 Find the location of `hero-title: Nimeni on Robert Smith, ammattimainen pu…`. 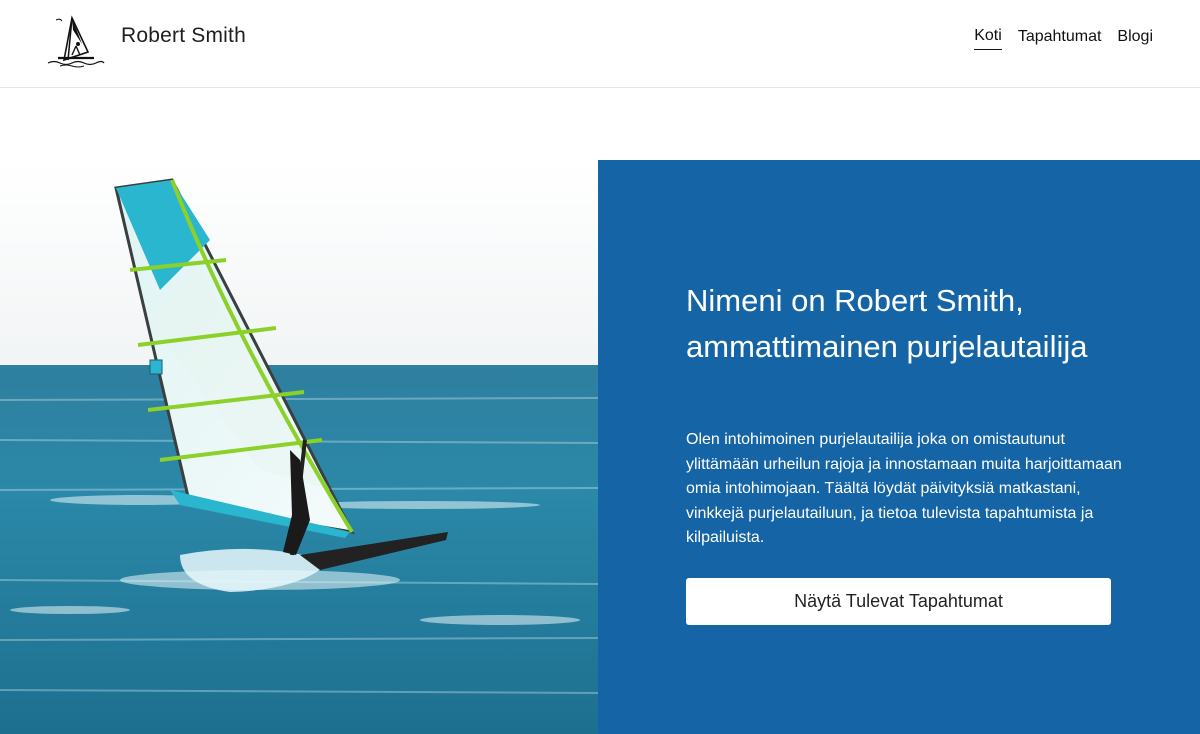

hero-title: Nimeni on Robert Smith, ammattimainen pu… is located at coordinates (887, 323).